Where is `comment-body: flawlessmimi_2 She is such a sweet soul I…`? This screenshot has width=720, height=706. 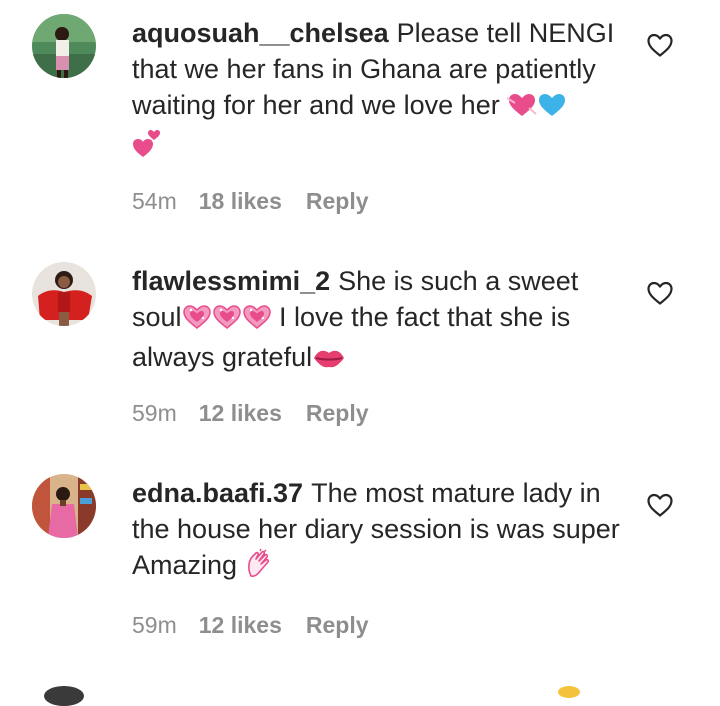 comment-body: flawlessmimi_2 She is such a sweet soul I… is located at coordinates (379, 321).